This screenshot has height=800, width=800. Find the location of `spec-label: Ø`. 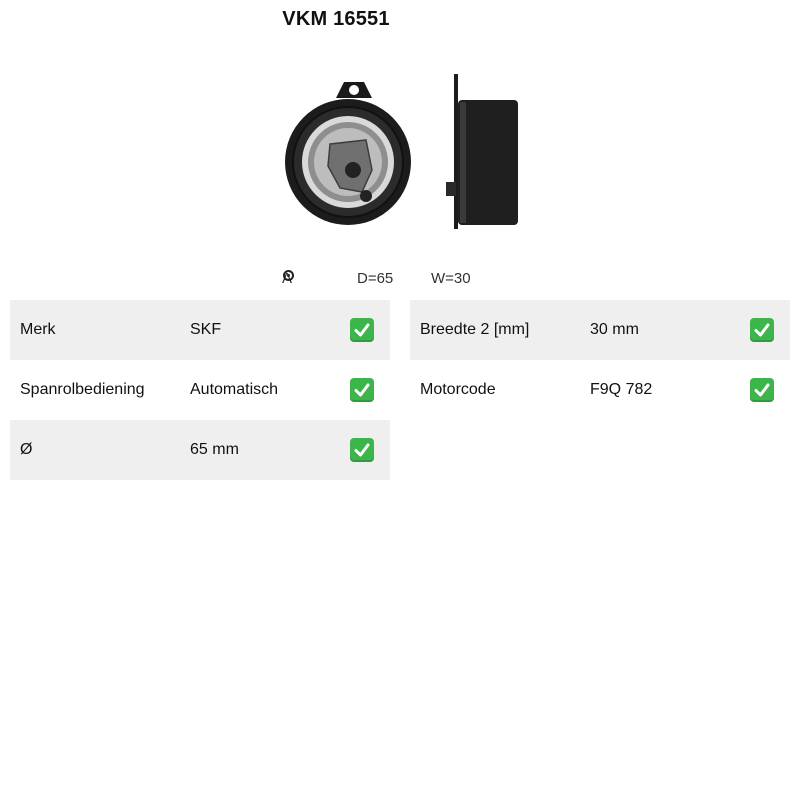

spec-label: Ø is located at coordinates (26, 449).